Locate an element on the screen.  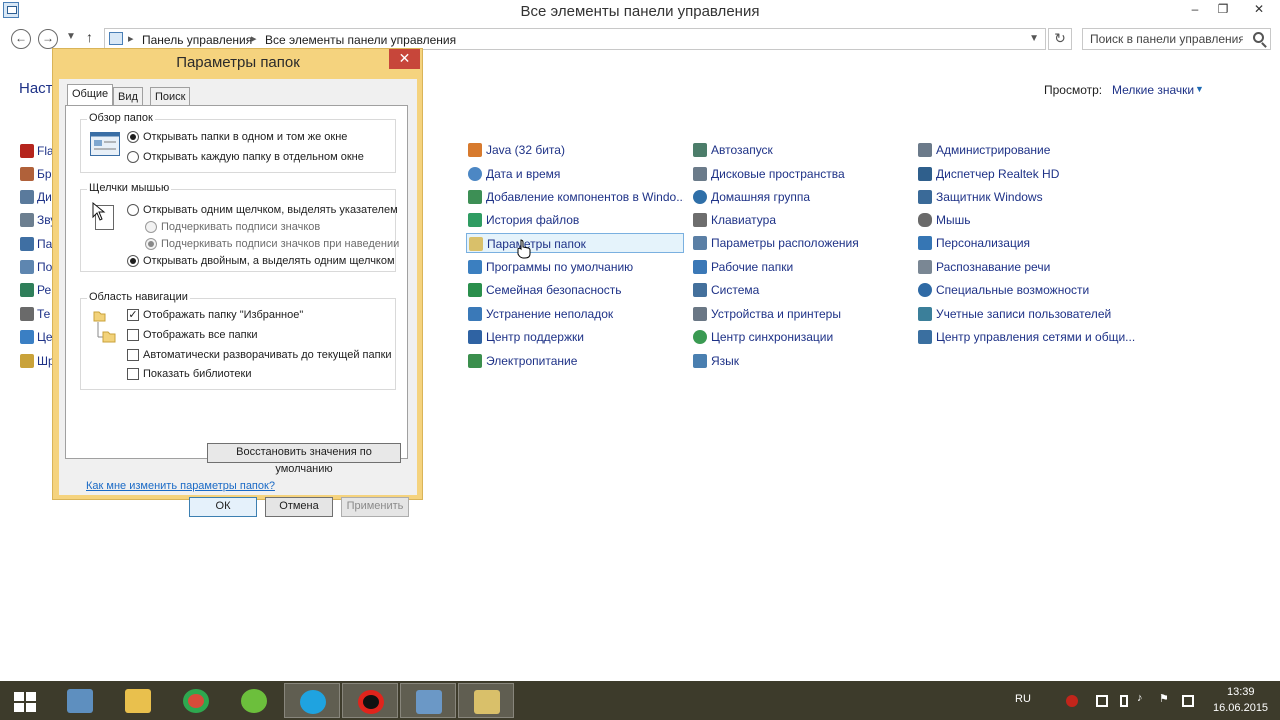
show-libraries-checkbox is located at coordinates (133, 374).